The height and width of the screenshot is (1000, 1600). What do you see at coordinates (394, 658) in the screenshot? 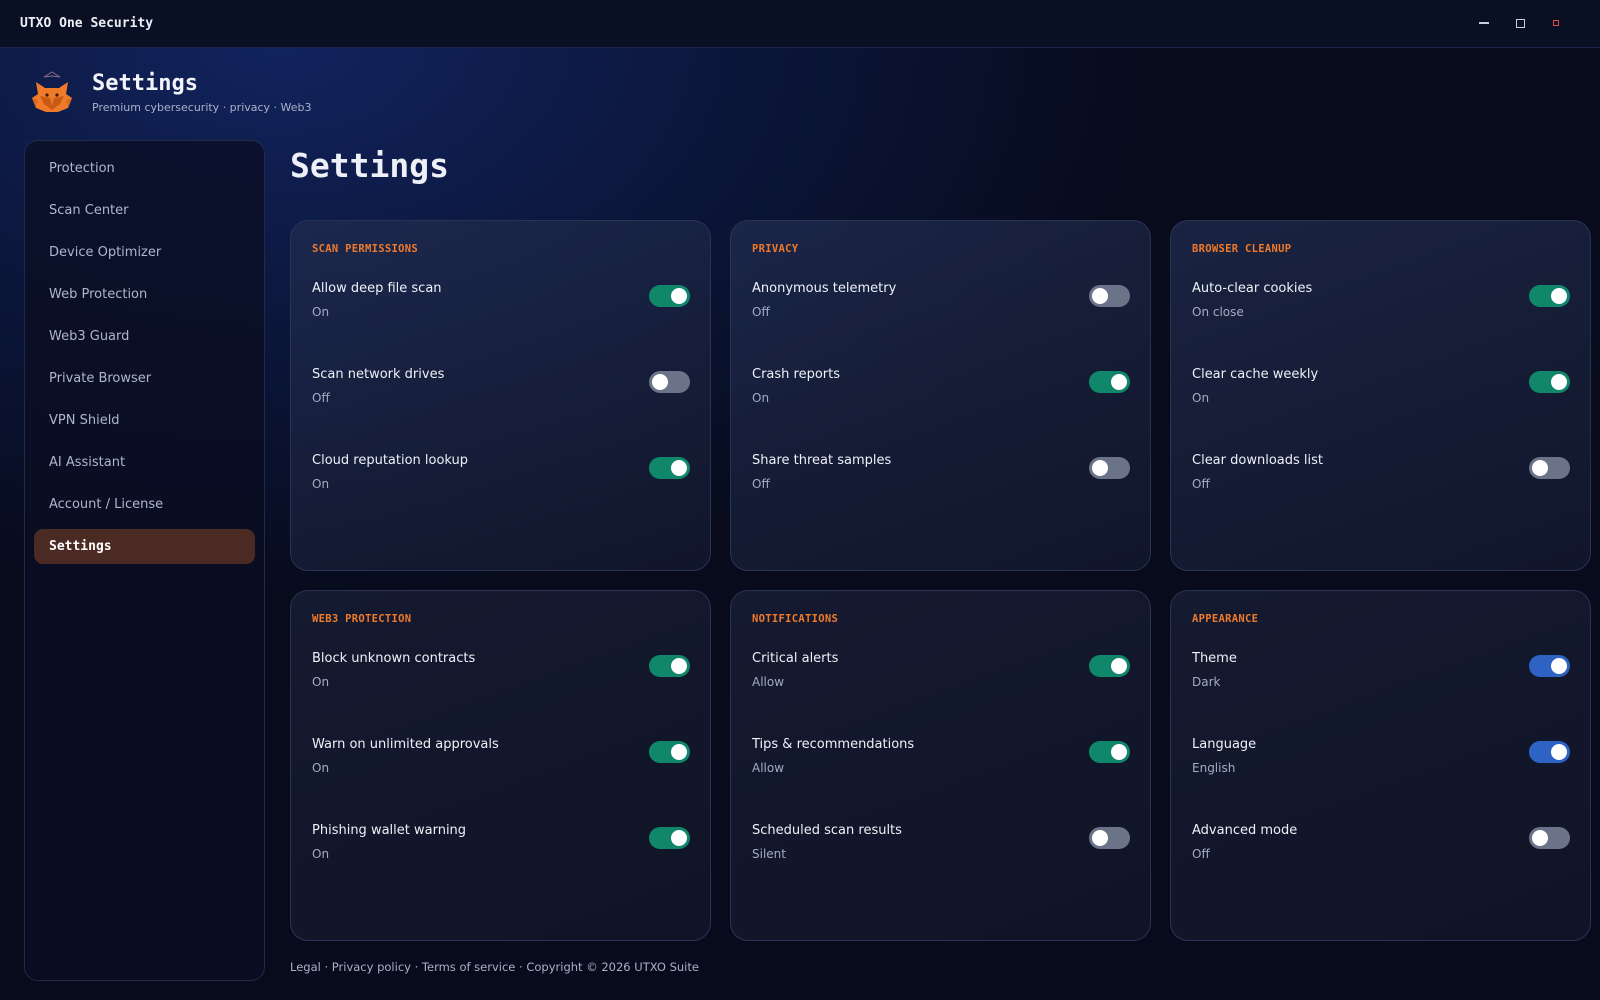
I see `setting-label: Block unknown contracts` at bounding box center [394, 658].